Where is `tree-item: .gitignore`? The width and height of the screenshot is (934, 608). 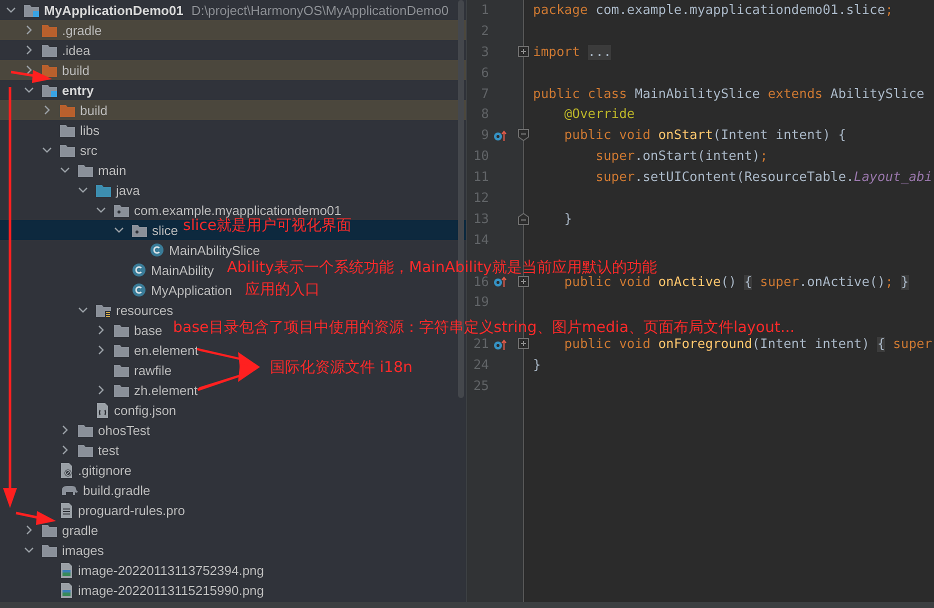
tree-item: .gitignore is located at coordinates (66, 470).